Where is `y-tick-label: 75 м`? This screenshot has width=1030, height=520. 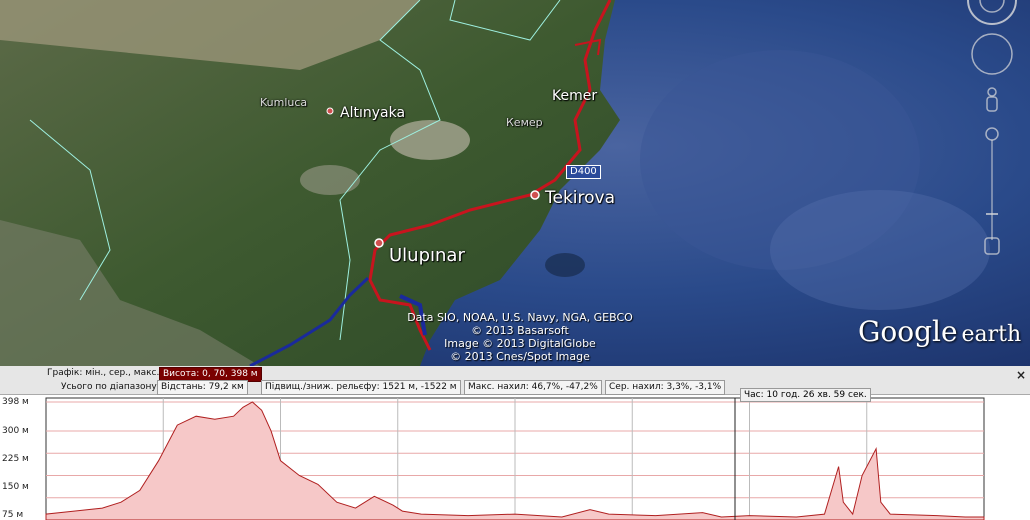 y-tick-label: 75 м is located at coordinates (13, 515).